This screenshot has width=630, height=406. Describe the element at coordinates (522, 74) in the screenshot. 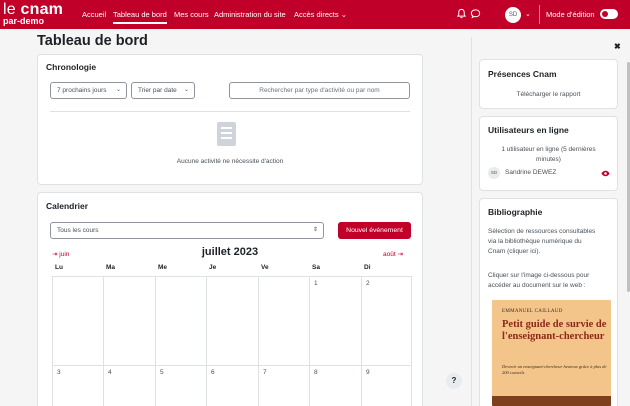

I see `presences-title: Présences Cnam` at that location.